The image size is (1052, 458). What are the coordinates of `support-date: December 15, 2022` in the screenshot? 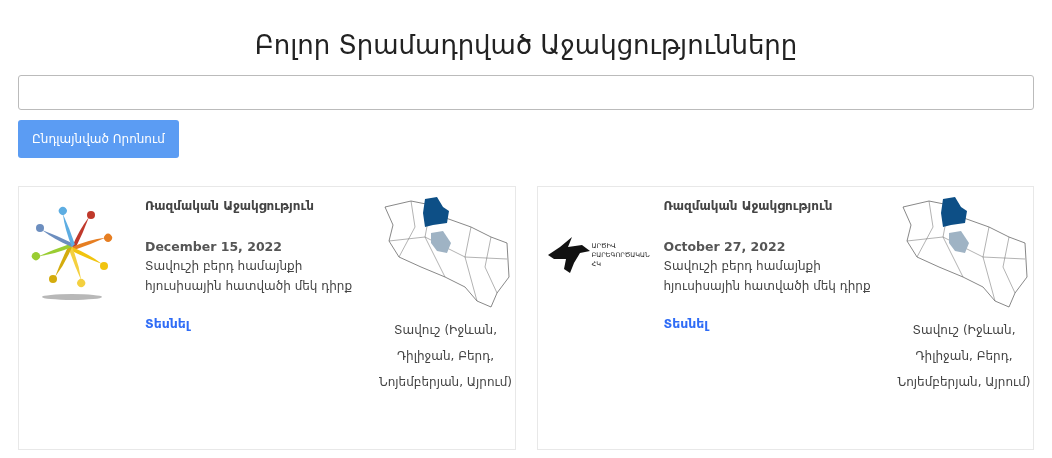 It's located at (213, 246).